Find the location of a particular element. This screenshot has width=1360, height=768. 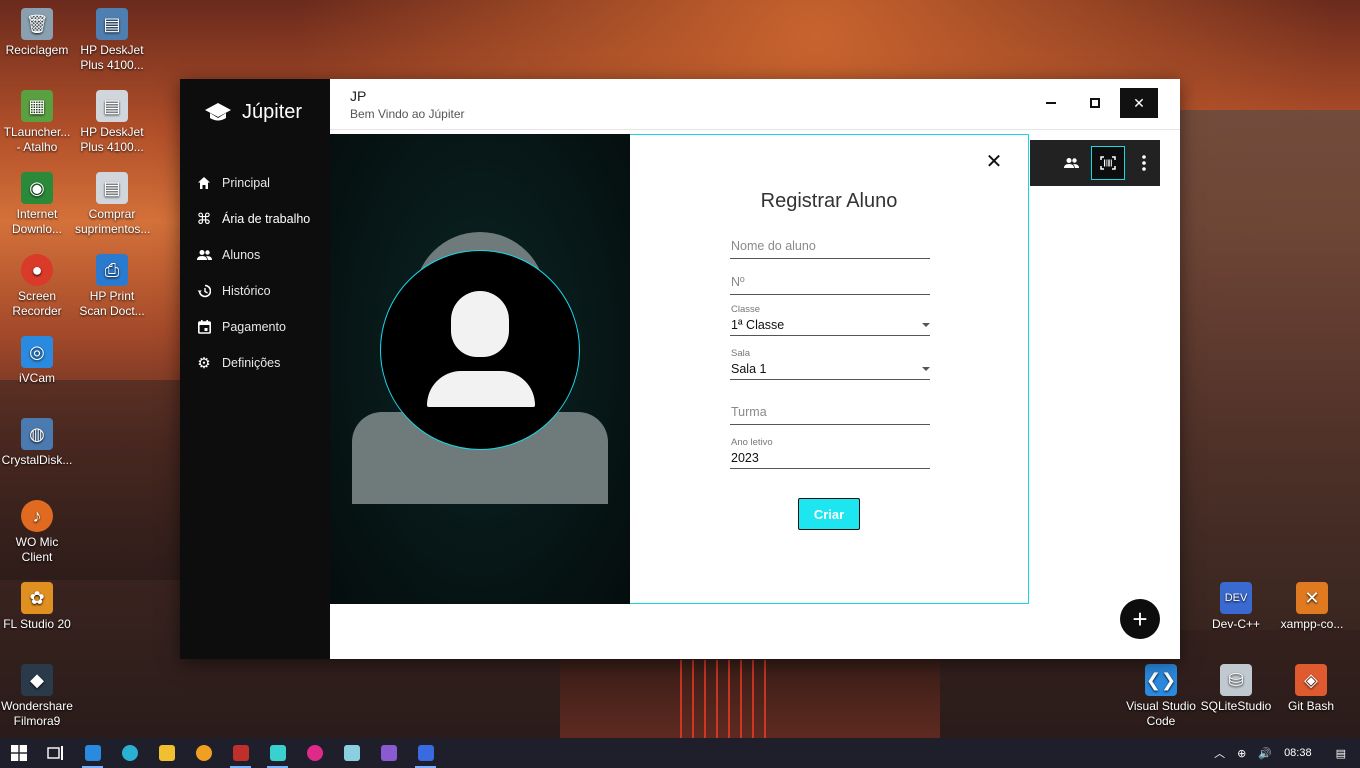

desktop-icon-wo-mic: ♪ WO Mic Client is located at coordinates (37, 532).